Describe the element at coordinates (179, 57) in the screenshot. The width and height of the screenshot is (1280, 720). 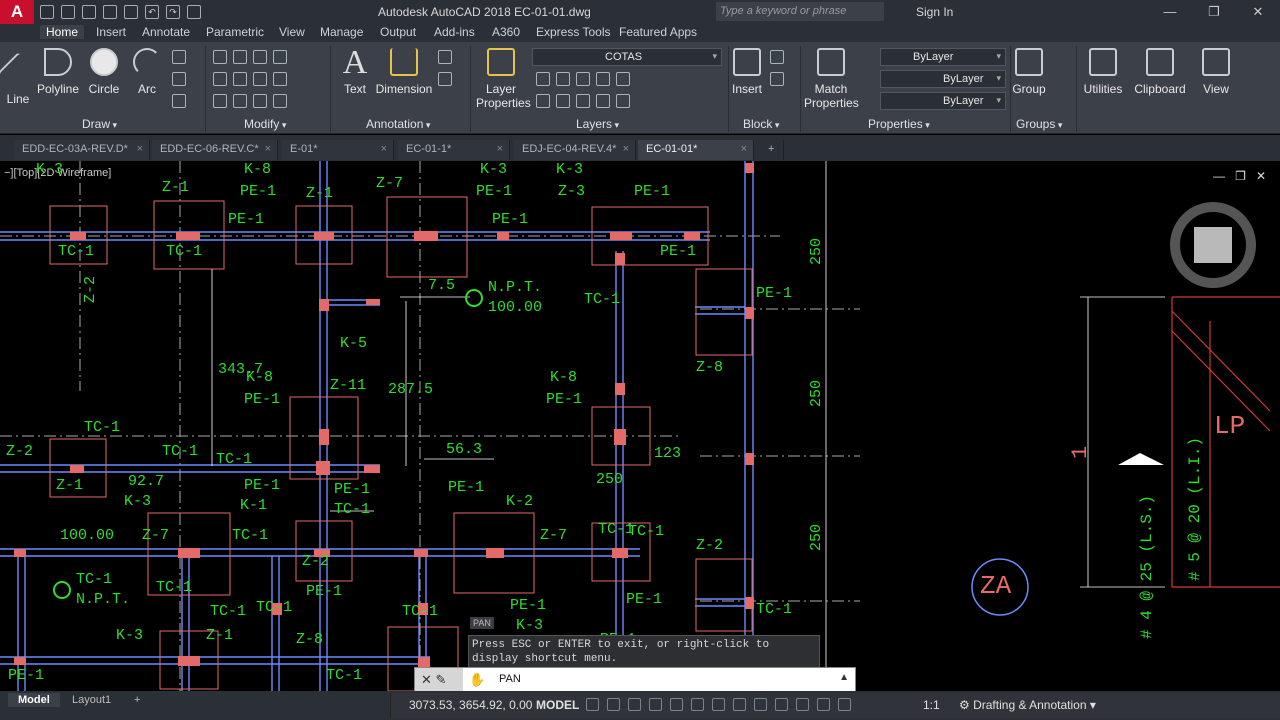
I see `rectangle-icon` at that location.